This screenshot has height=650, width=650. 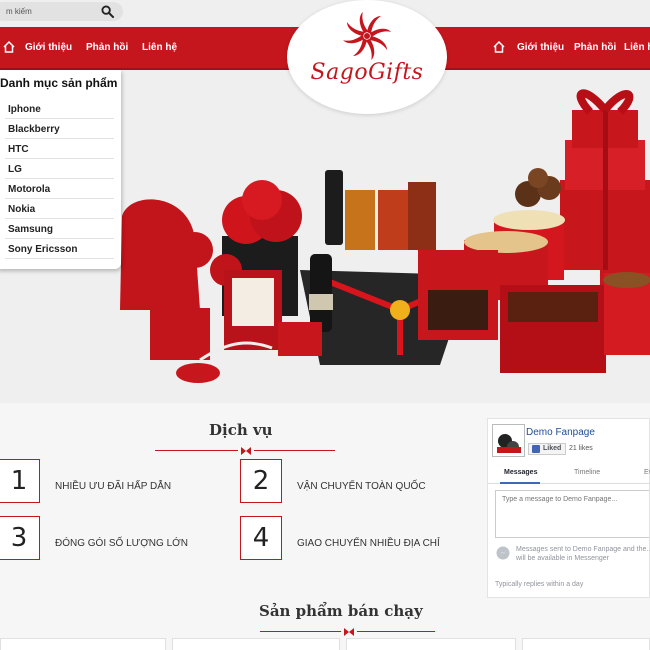 What do you see at coordinates (569, 474) in the screenshot?
I see `fanpage-tabs: Messages Timeline Ev` at bounding box center [569, 474].